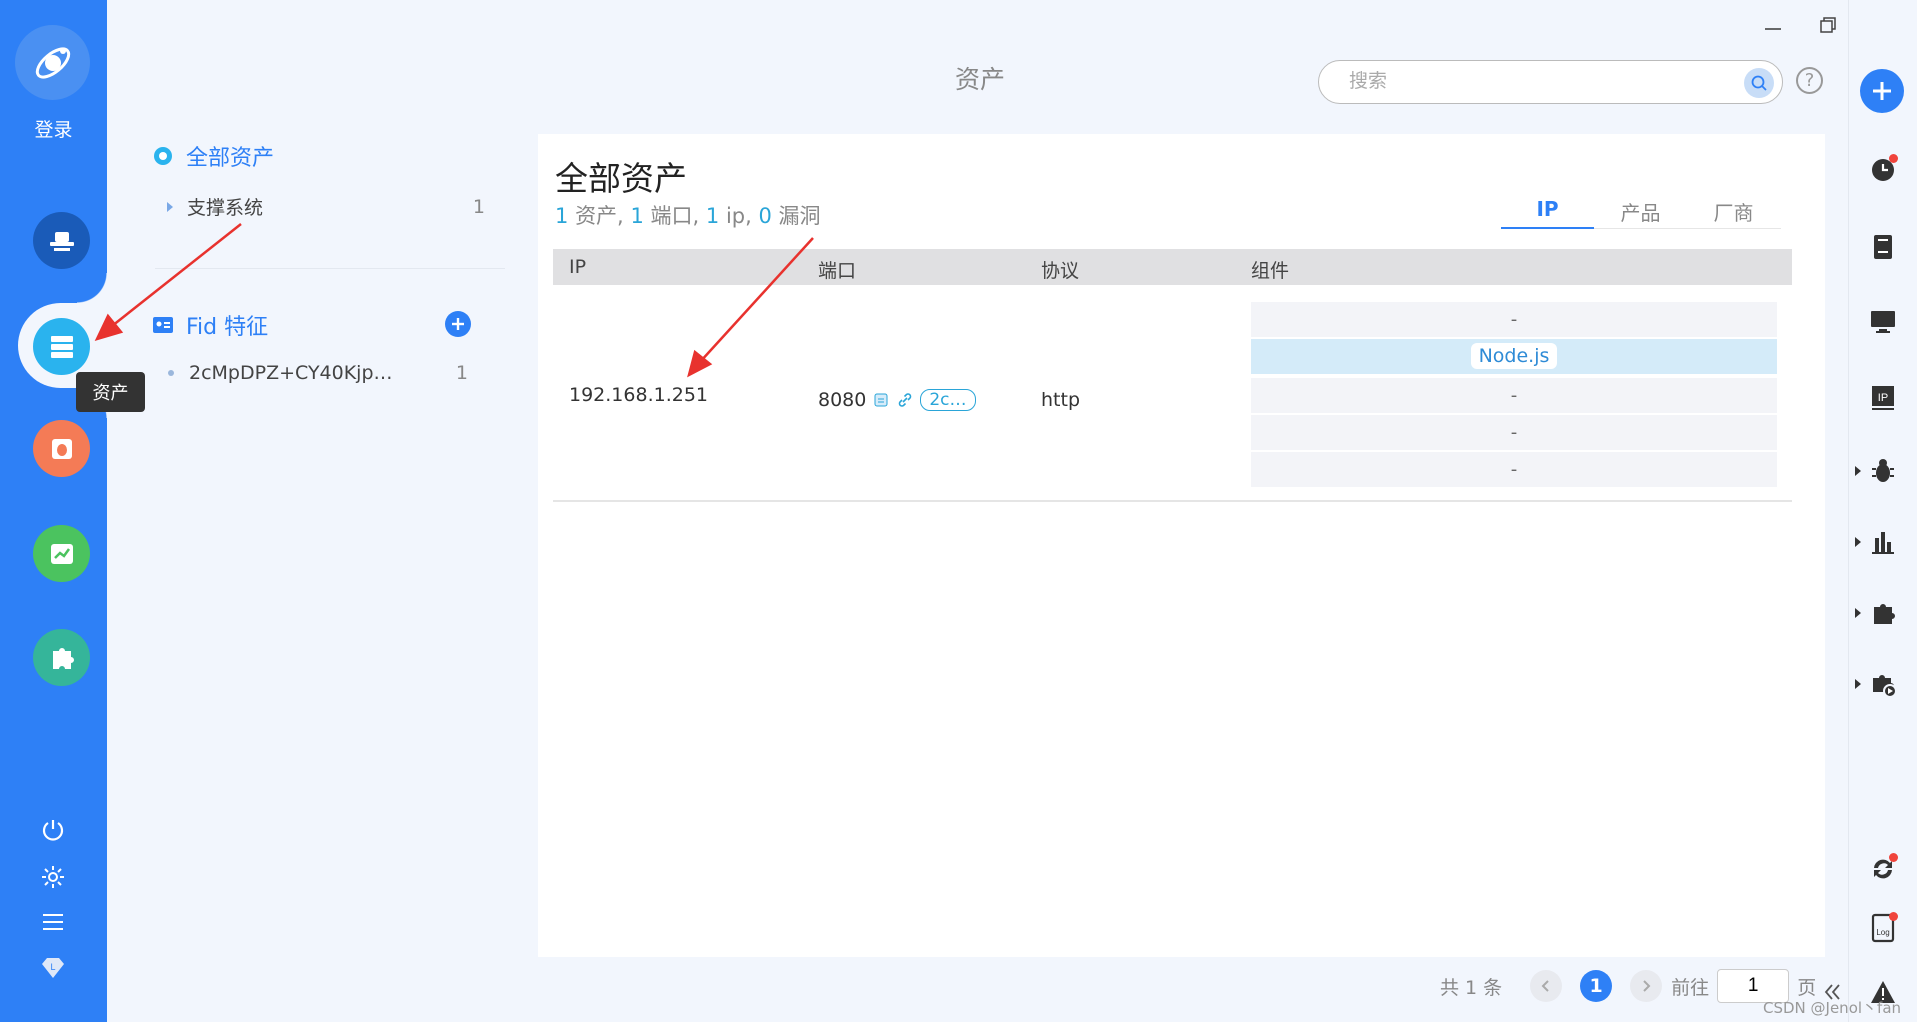  Describe the element at coordinates (1773, 29) in the screenshot. I see `minimize-icon` at that location.